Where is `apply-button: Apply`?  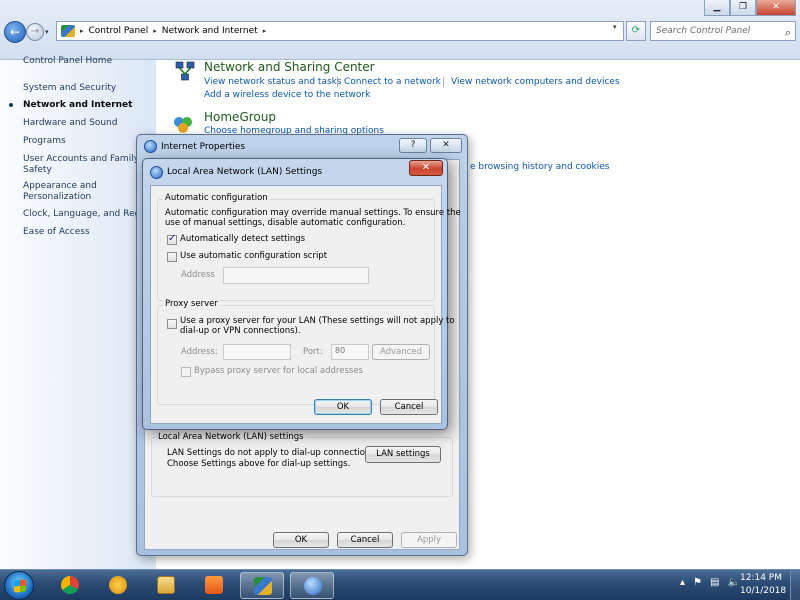 apply-button: Apply is located at coordinates (429, 540).